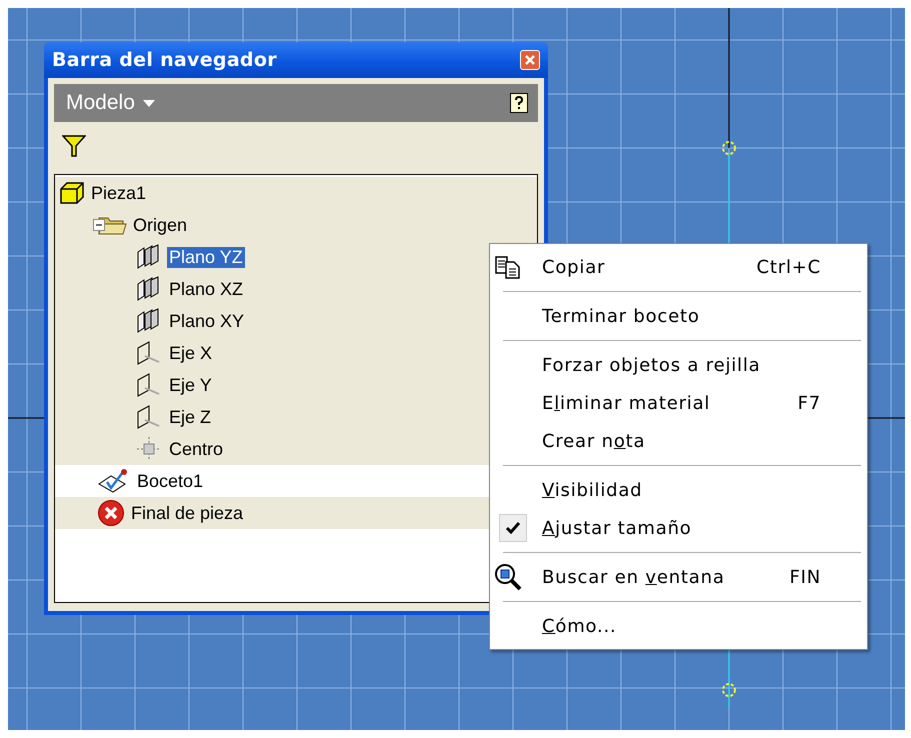 This screenshot has height=738, width=911. What do you see at coordinates (170, 481) in the screenshot?
I see `tree-item-label: Boceto1` at bounding box center [170, 481].